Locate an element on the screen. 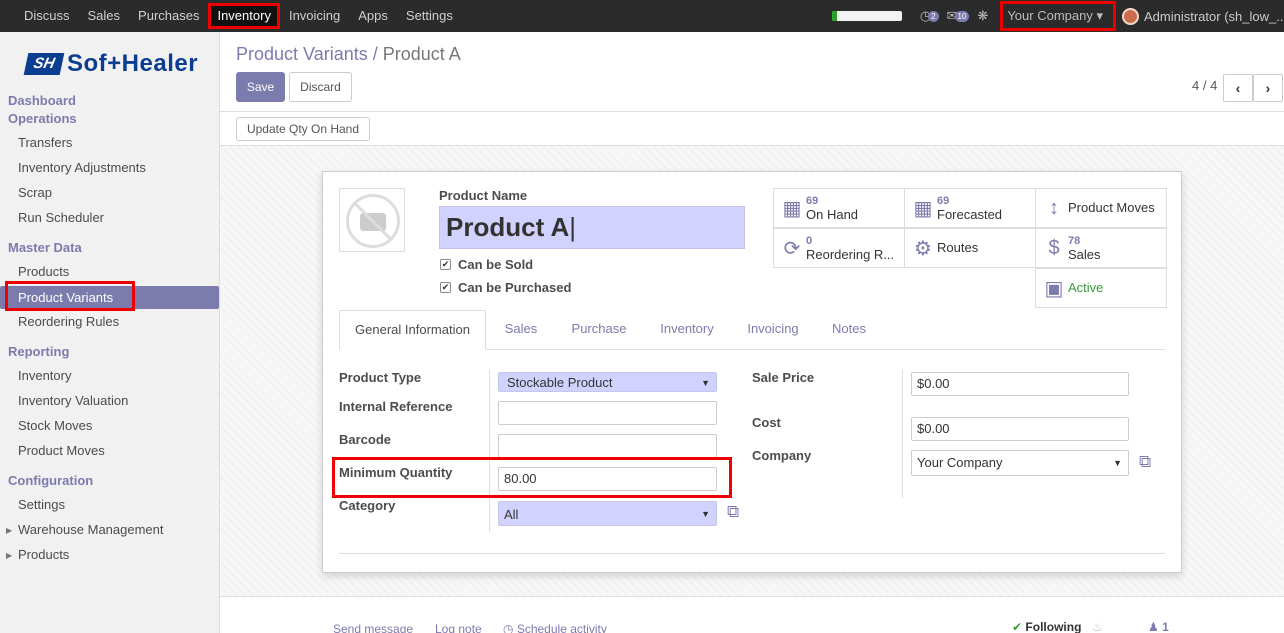 The image size is (1284, 633). save-button: Save is located at coordinates (260, 87).